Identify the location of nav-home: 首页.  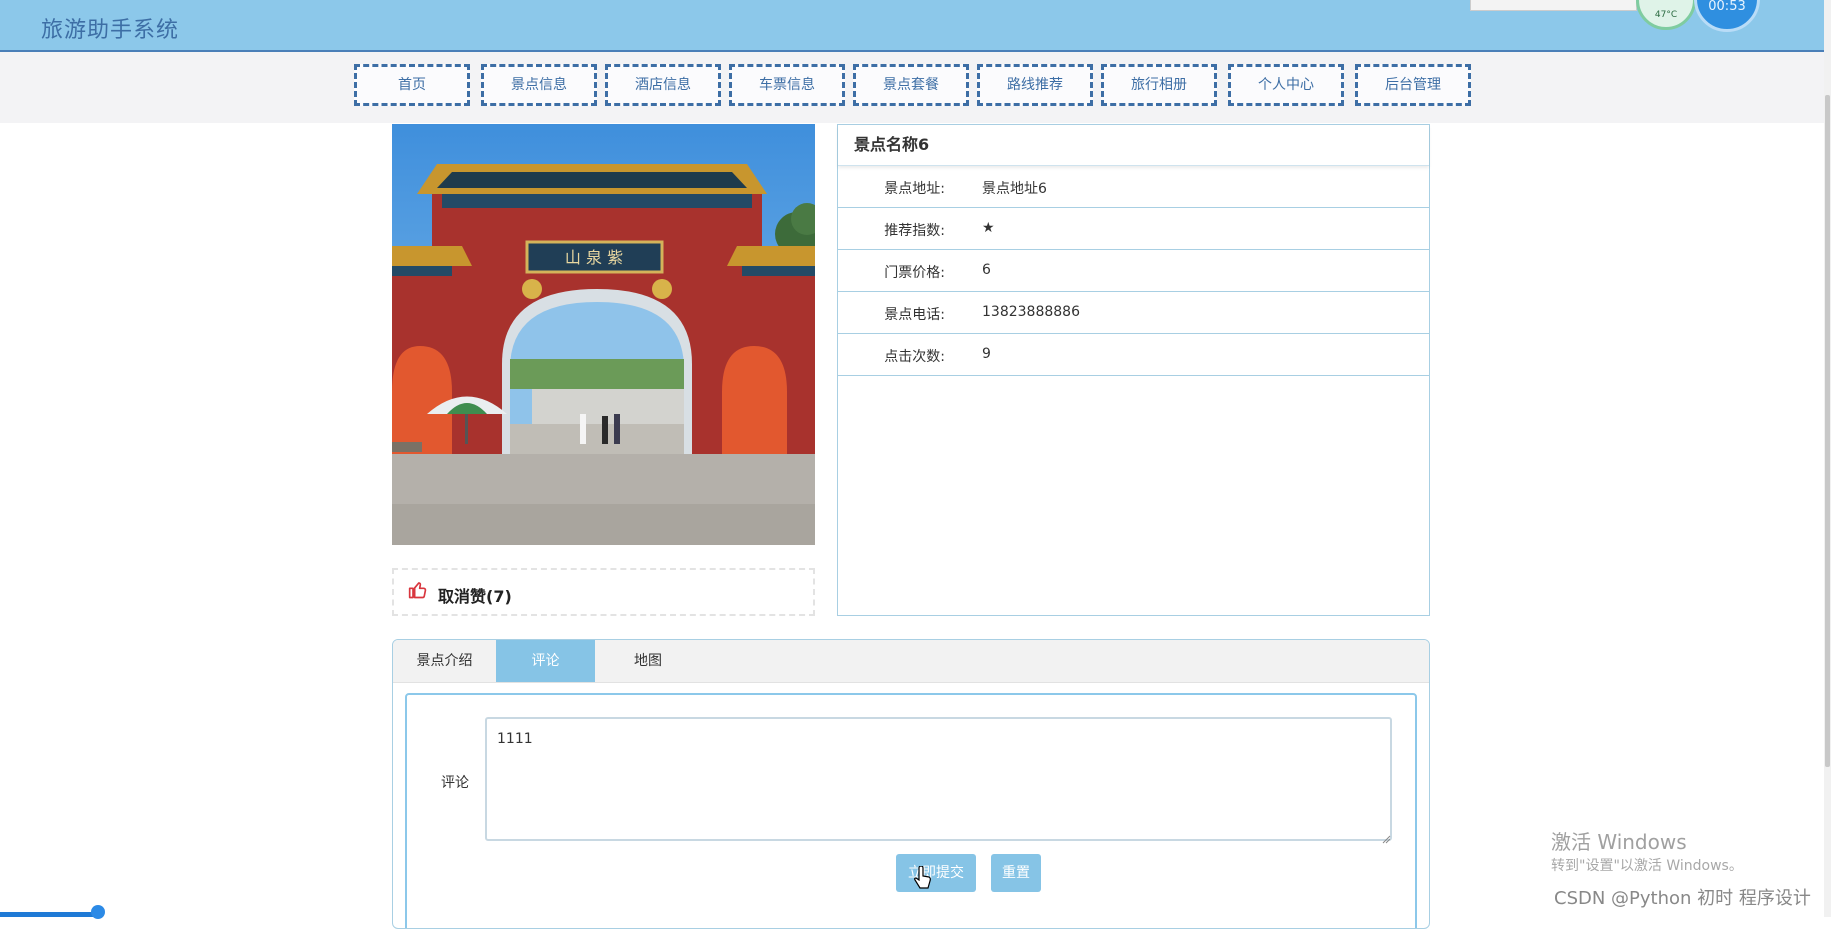
(412, 85).